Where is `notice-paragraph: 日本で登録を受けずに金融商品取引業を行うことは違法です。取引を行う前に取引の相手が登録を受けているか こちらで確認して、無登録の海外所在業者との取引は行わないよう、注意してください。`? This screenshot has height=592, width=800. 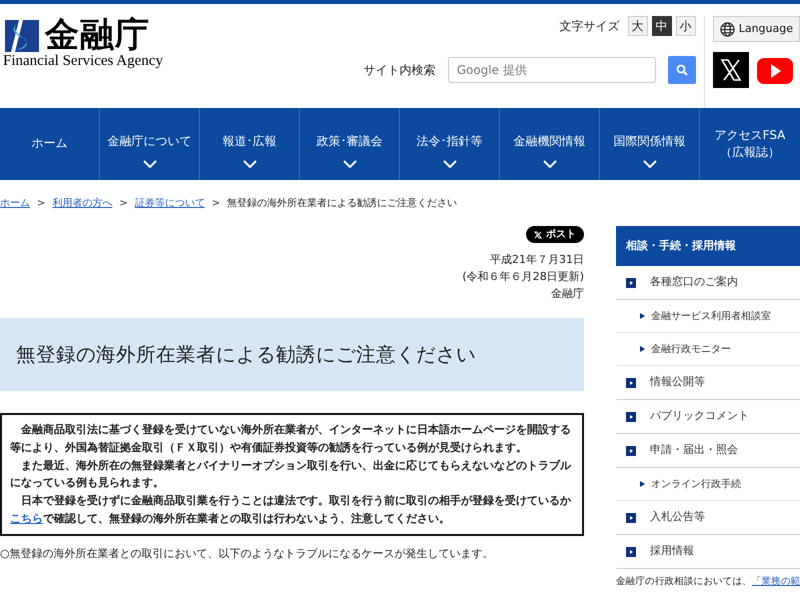 notice-paragraph: 日本で登録を受けずに金融商品取引業を行うことは違法です。取引を行う前に取引の相手が登録を受けているか こちらで確認して、無登録の海外所在業者との取引は行わないよう、注意してください。 is located at coordinates (291, 510).